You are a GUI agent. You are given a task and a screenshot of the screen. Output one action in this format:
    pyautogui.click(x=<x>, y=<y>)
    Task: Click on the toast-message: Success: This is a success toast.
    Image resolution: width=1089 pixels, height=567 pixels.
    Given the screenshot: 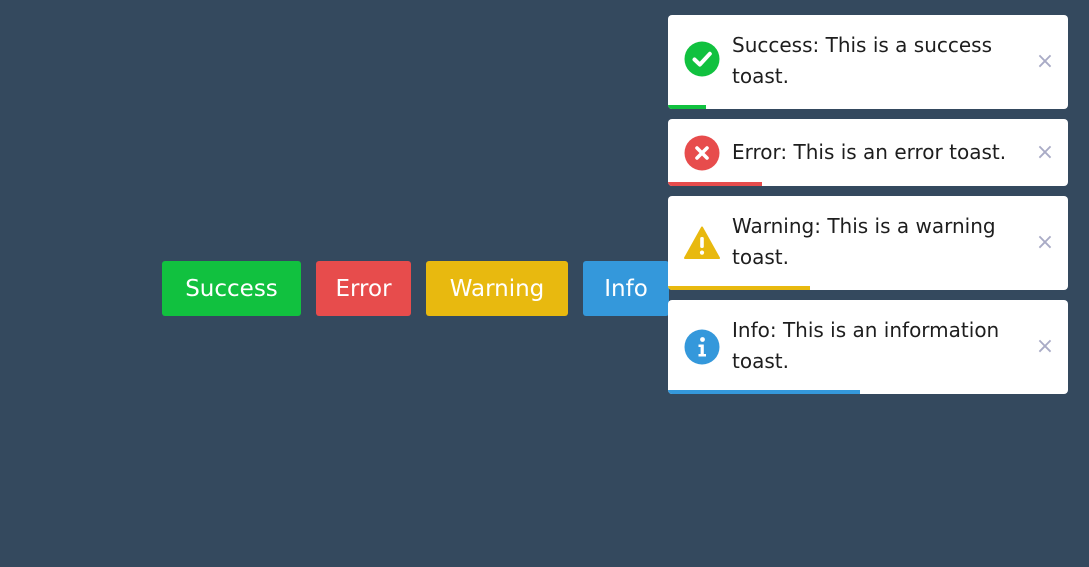 What is the action you would take?
    pyautogui.click(x=862, y=60)
    